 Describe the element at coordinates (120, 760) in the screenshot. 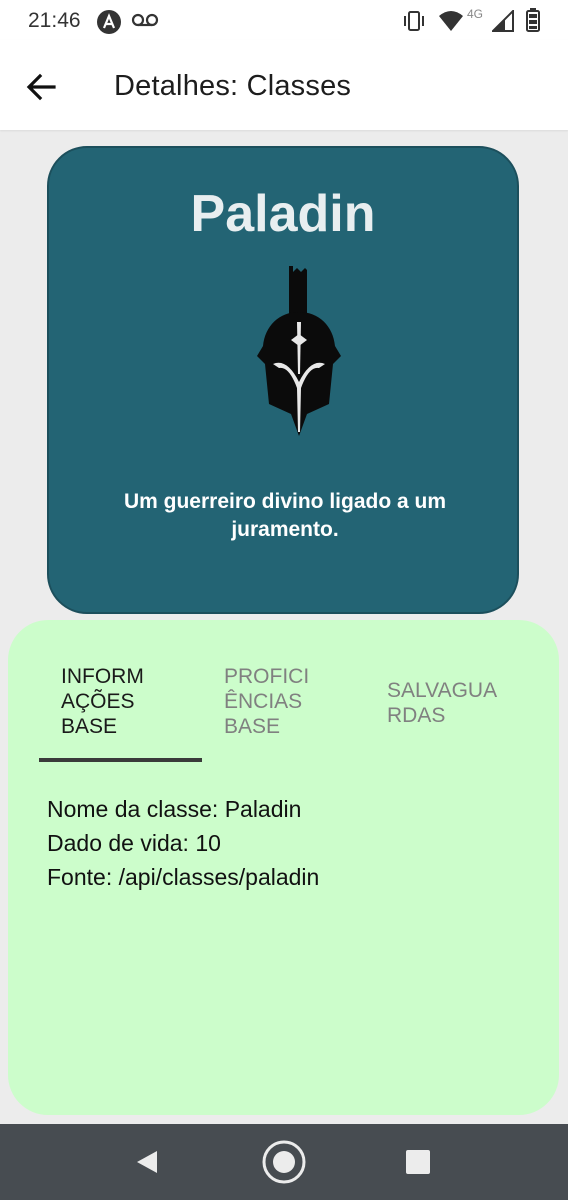

I see `active-tab-indicator` at that location.